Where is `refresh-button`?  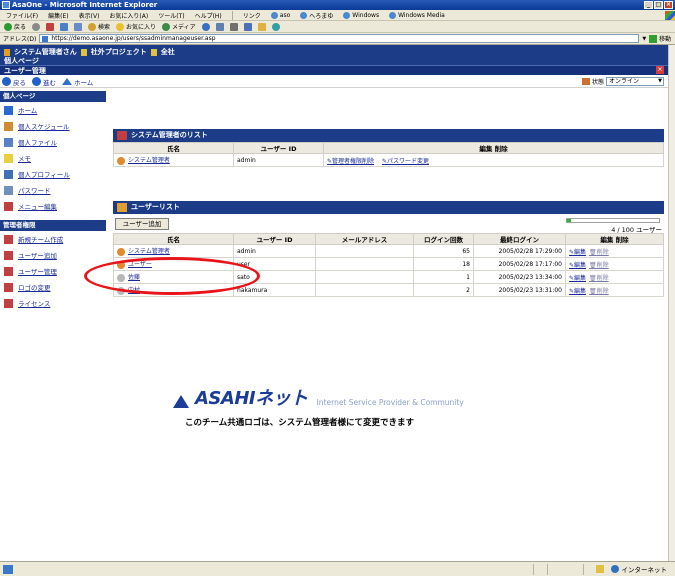
refresh-button is located at coordinates (64, 26).